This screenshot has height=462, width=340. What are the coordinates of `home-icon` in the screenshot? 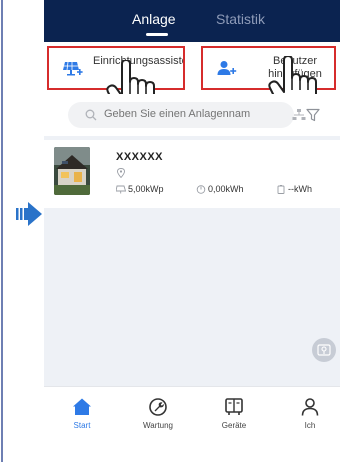 It's located at (82, 406).